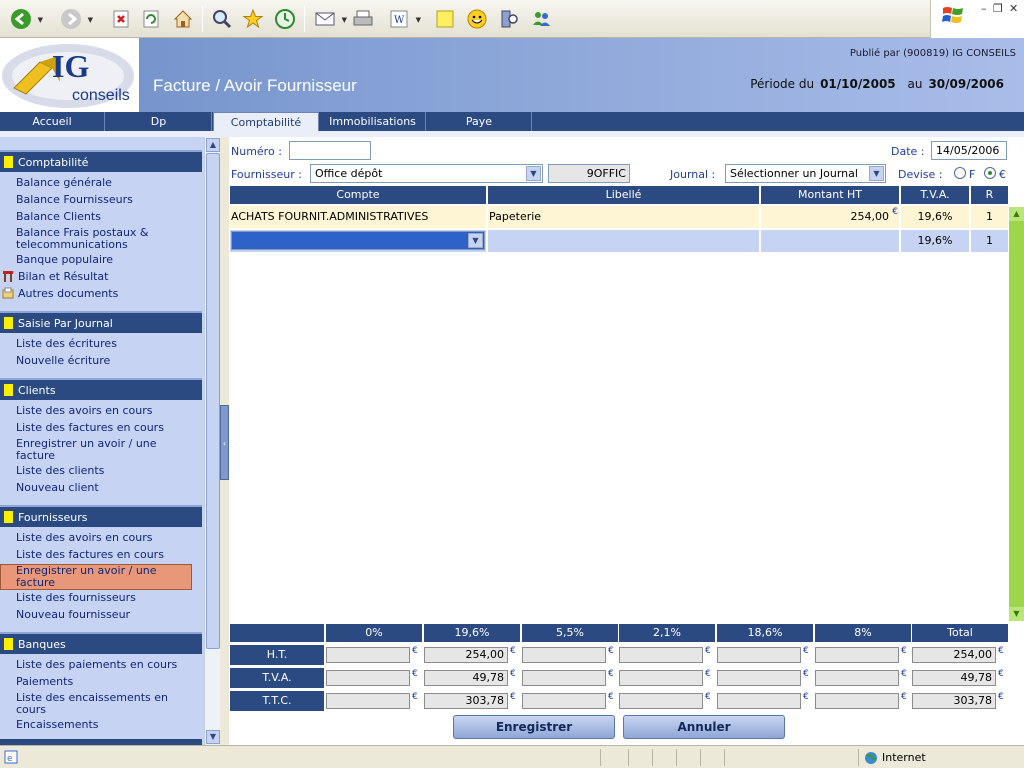  What do you see at coordinates (213, 401) in the screenshot?
I see `scroll-thumb` at bounding box center [213, 401].